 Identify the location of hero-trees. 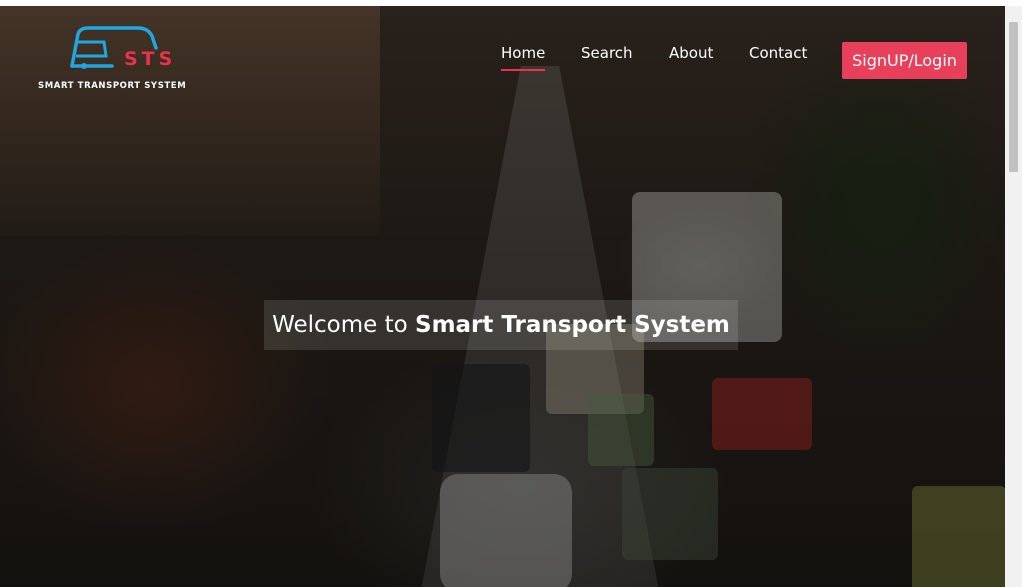
(882, 216).